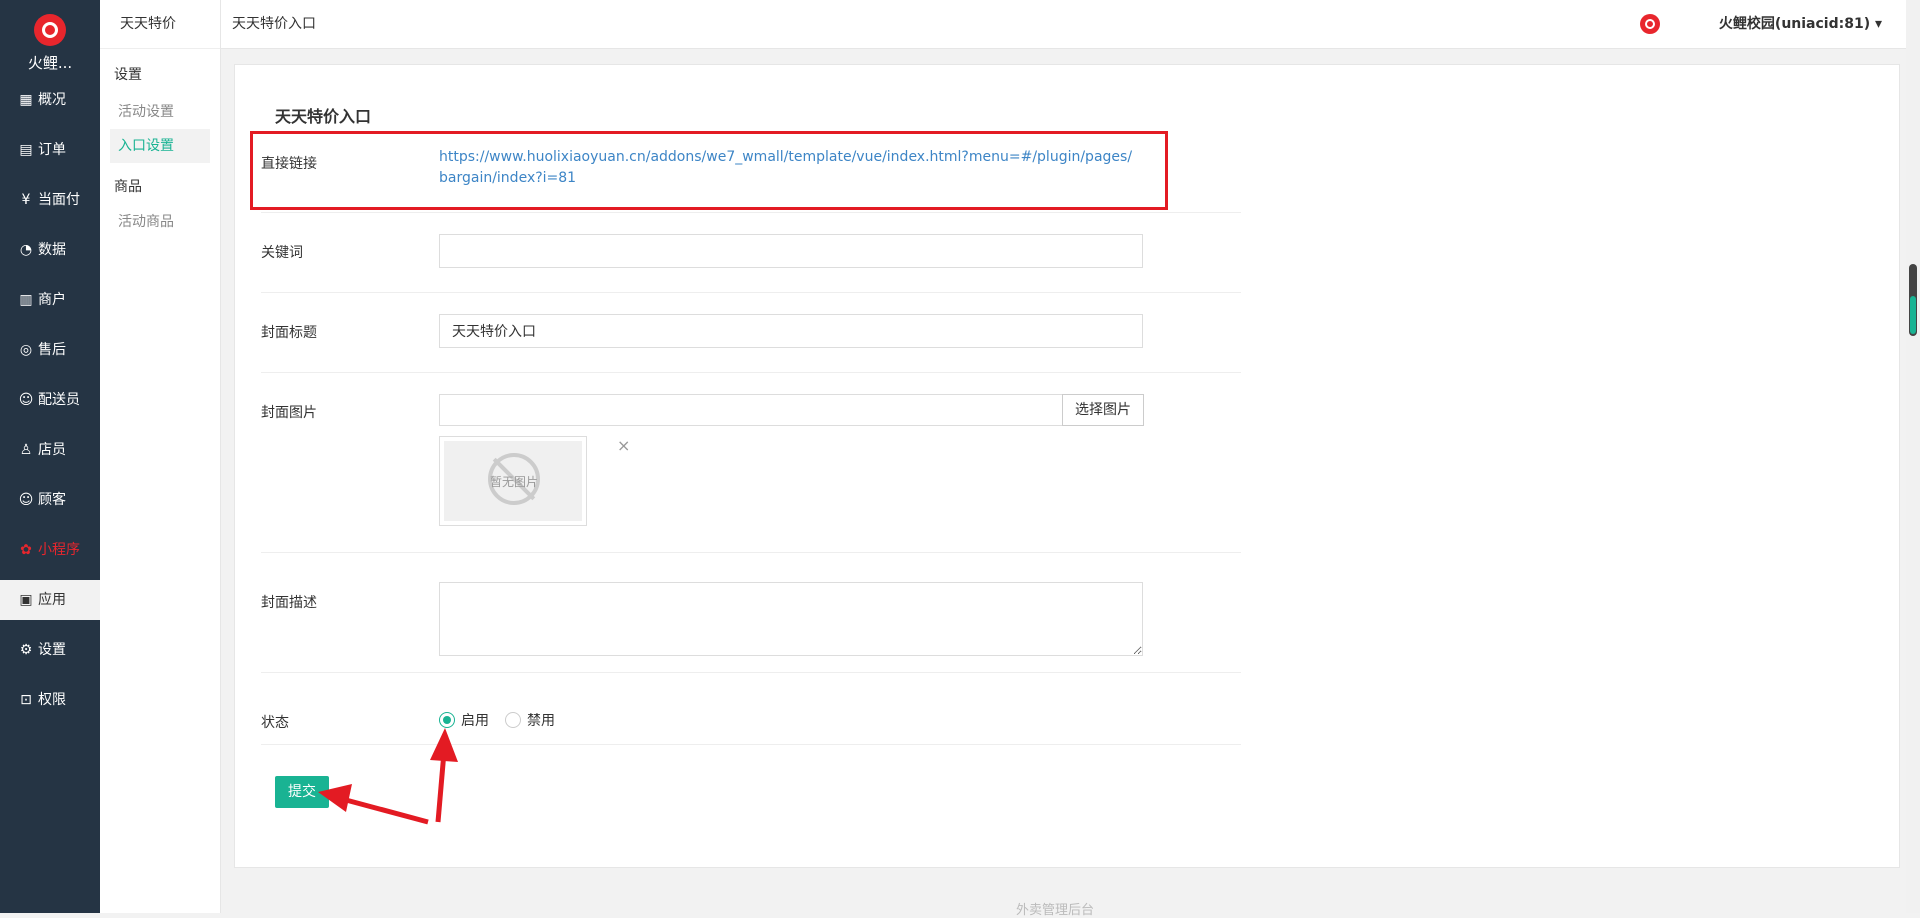 This screenshot has width=1920, height=918. Describe the element at coordinates (50, 30) in the screenshot. I see `brand-logo-icon` at that location.